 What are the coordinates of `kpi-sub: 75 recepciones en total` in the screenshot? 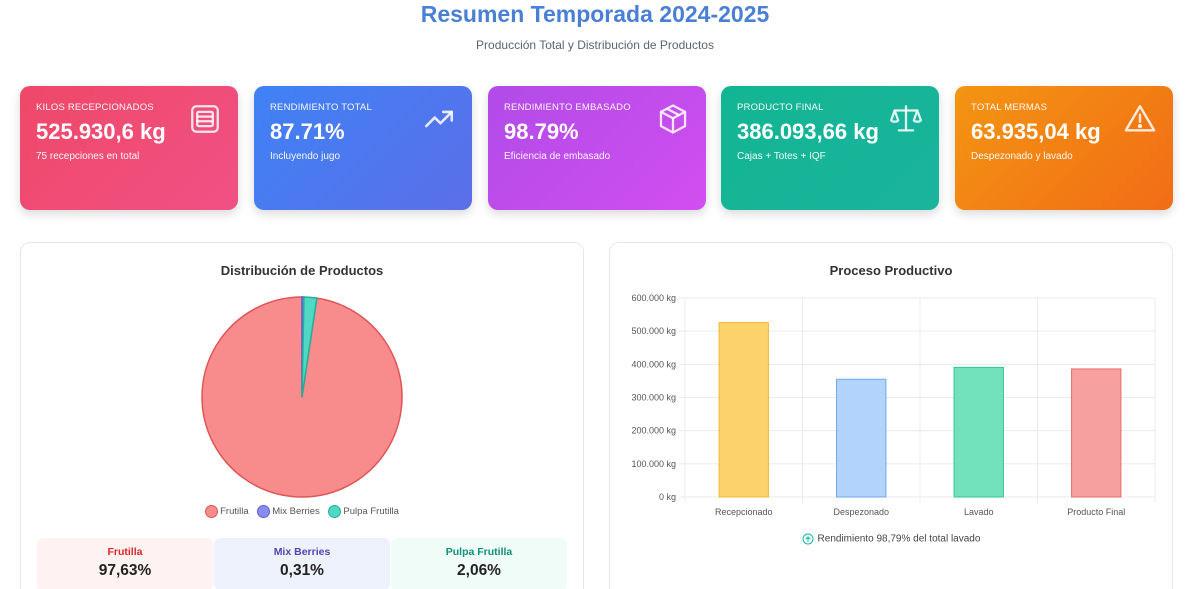 It's located at (88, 156).